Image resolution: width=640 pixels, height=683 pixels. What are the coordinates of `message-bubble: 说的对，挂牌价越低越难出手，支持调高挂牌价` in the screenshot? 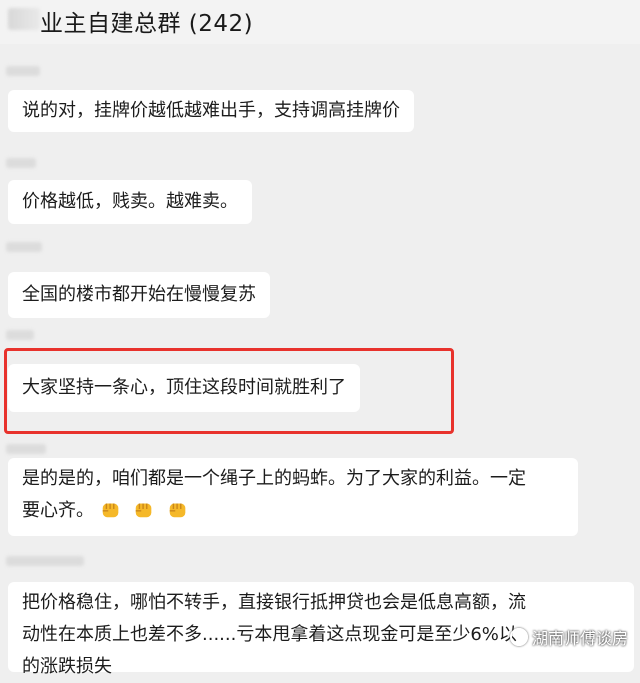 It's located at (211, 111).